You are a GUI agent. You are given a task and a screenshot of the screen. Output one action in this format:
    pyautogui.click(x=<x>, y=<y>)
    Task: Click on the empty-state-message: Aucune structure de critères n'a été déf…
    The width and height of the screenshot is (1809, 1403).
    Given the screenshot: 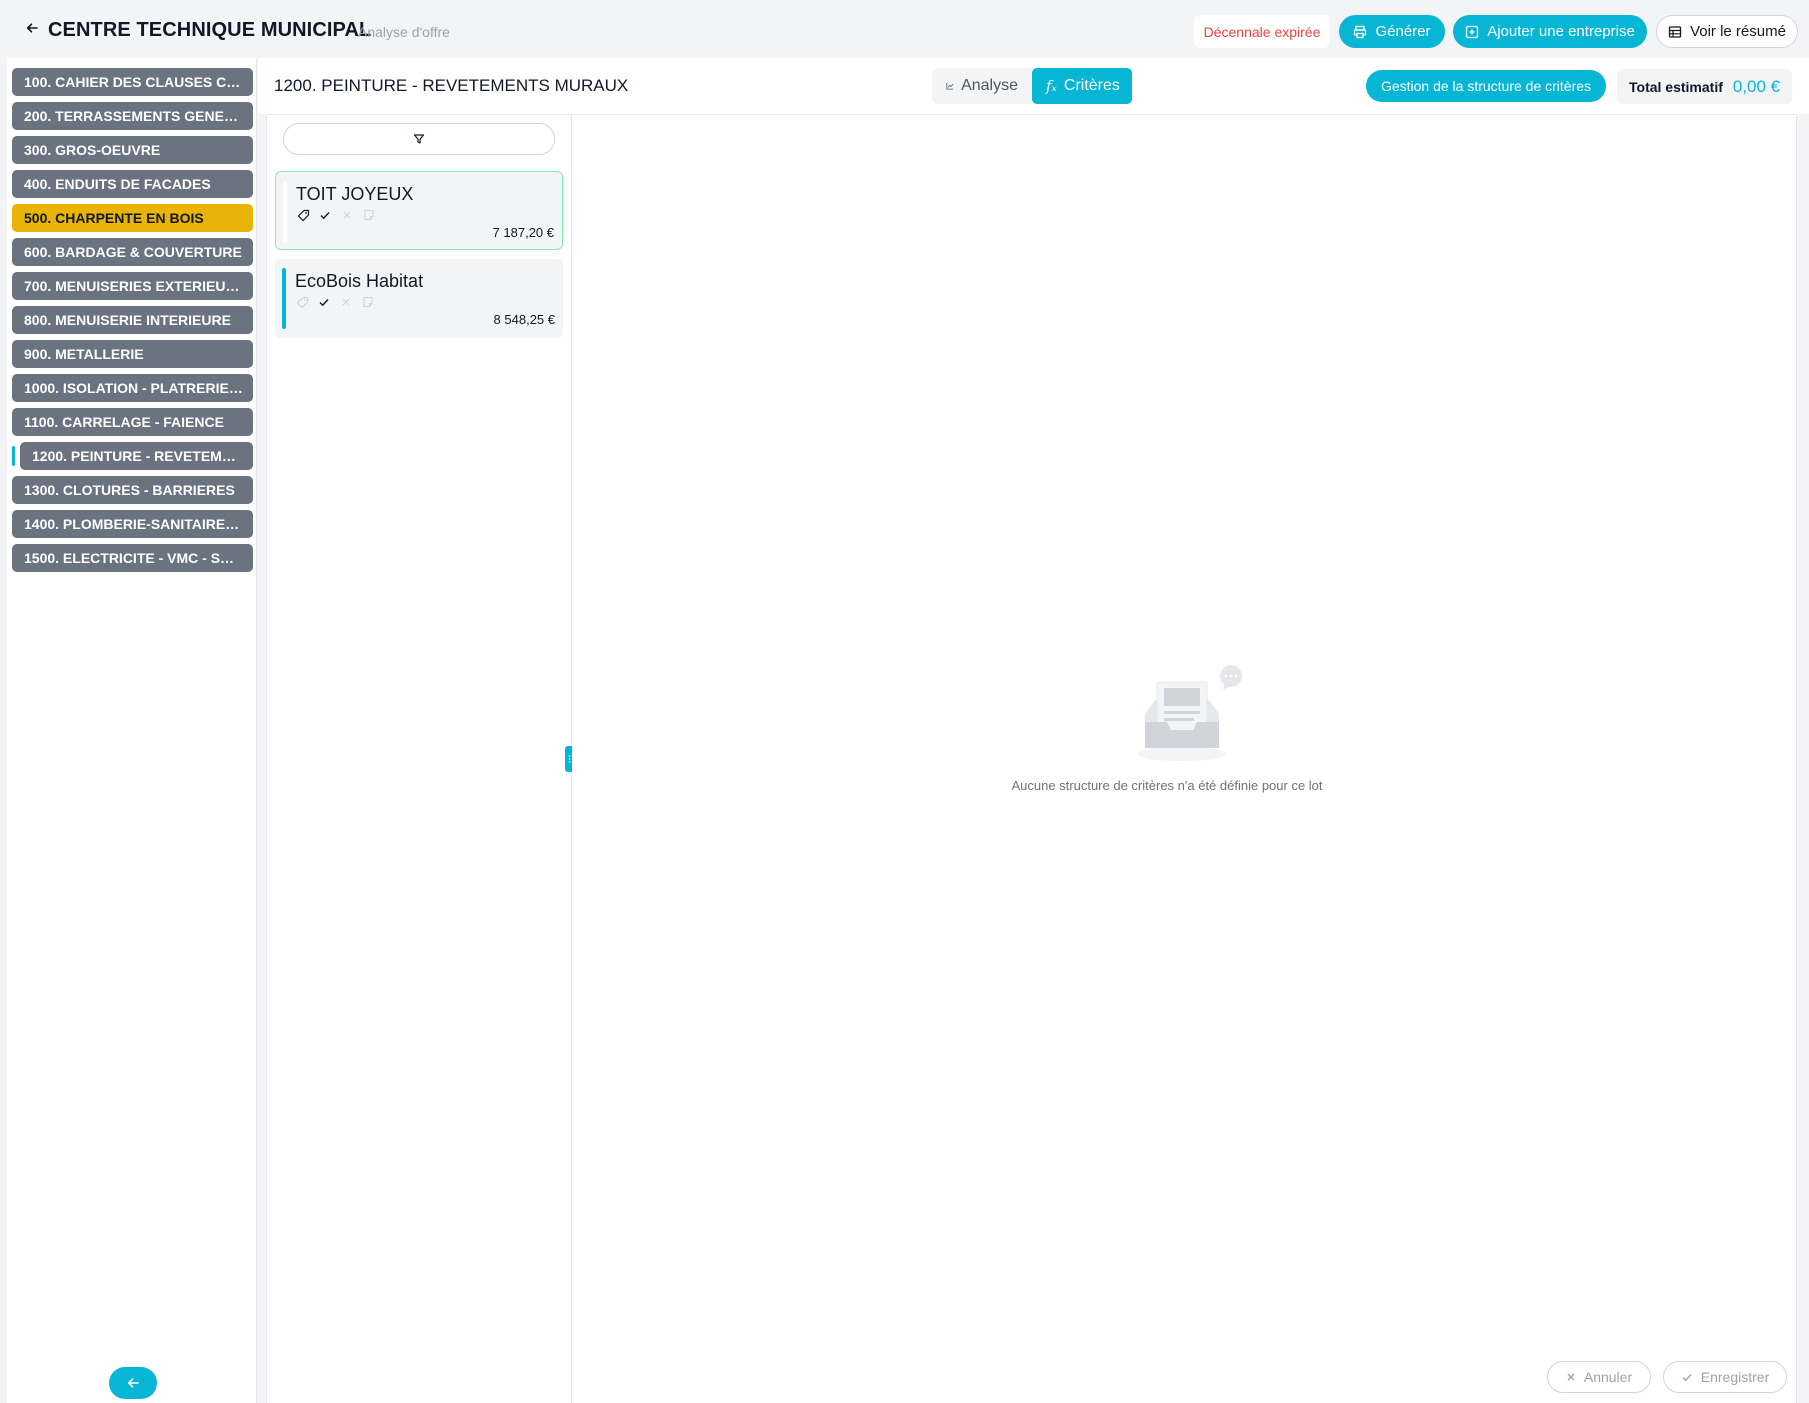 What is the action you would take?
    pyautogui.click(x=1167, y=785)
    